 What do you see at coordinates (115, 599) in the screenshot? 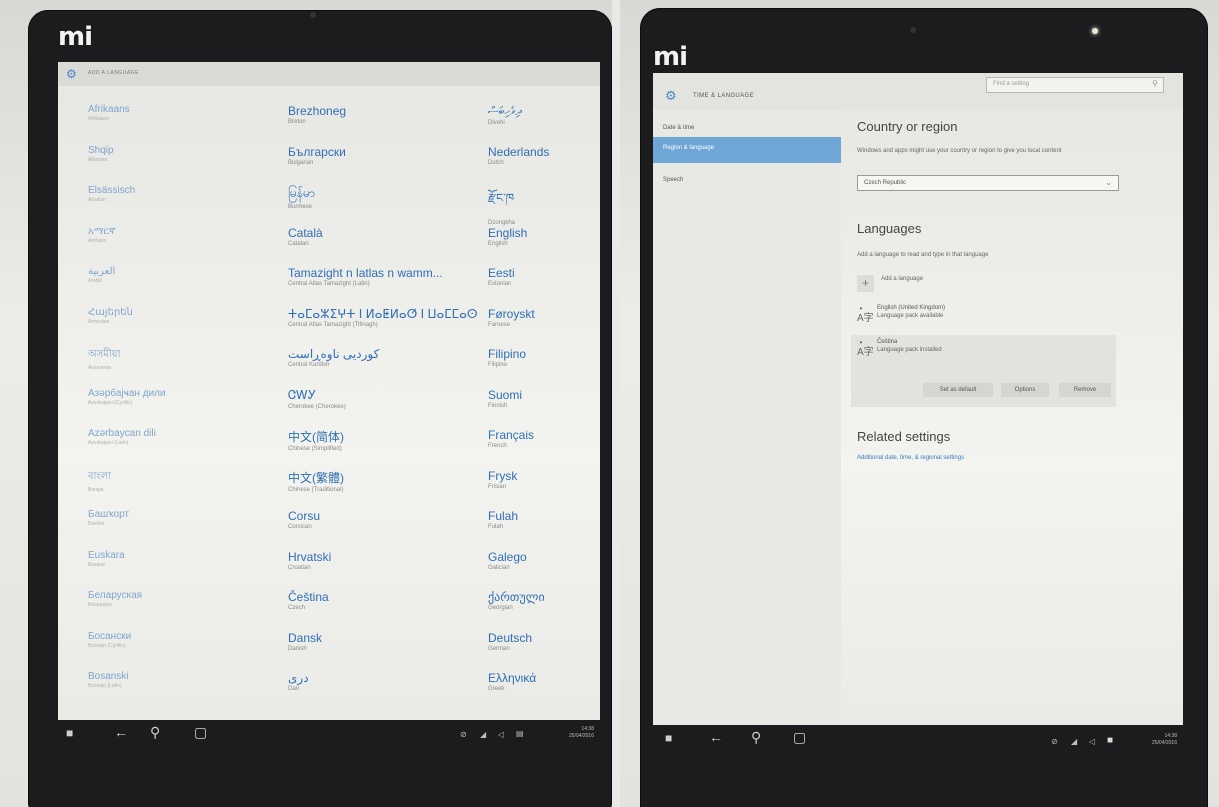
I see `language-option: Беларуская Belarusian` at bounding box center [115, 599].